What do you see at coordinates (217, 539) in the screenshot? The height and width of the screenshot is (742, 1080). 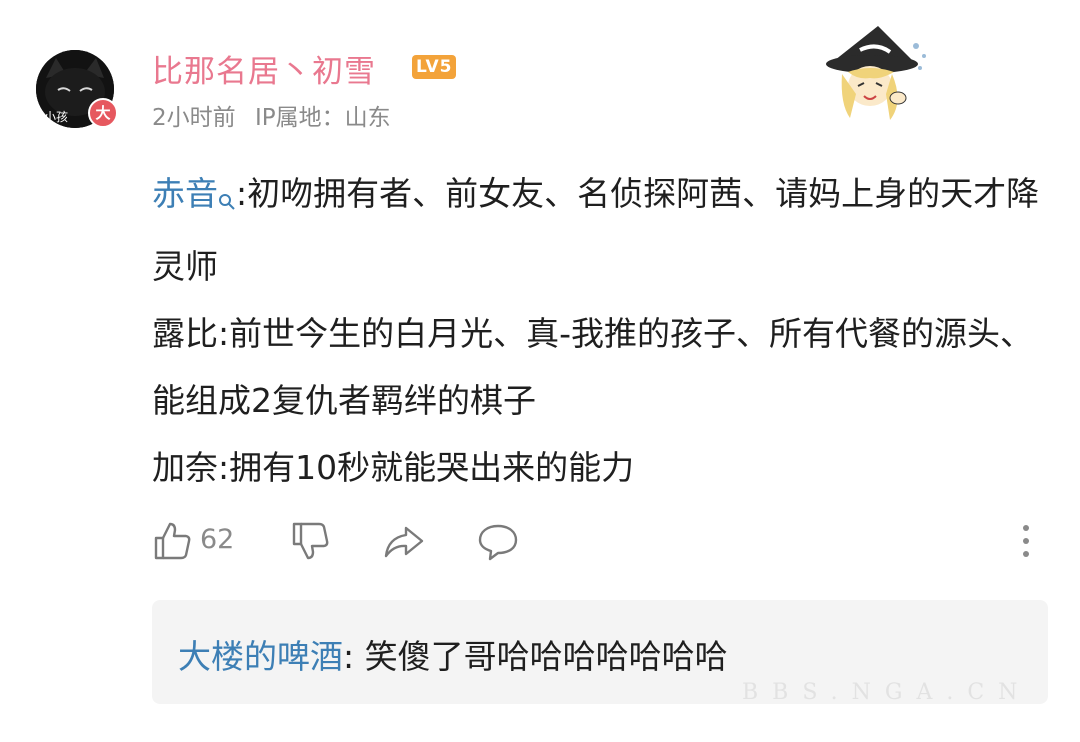 I see `like-count: 62` at bounding box center [217, 539].